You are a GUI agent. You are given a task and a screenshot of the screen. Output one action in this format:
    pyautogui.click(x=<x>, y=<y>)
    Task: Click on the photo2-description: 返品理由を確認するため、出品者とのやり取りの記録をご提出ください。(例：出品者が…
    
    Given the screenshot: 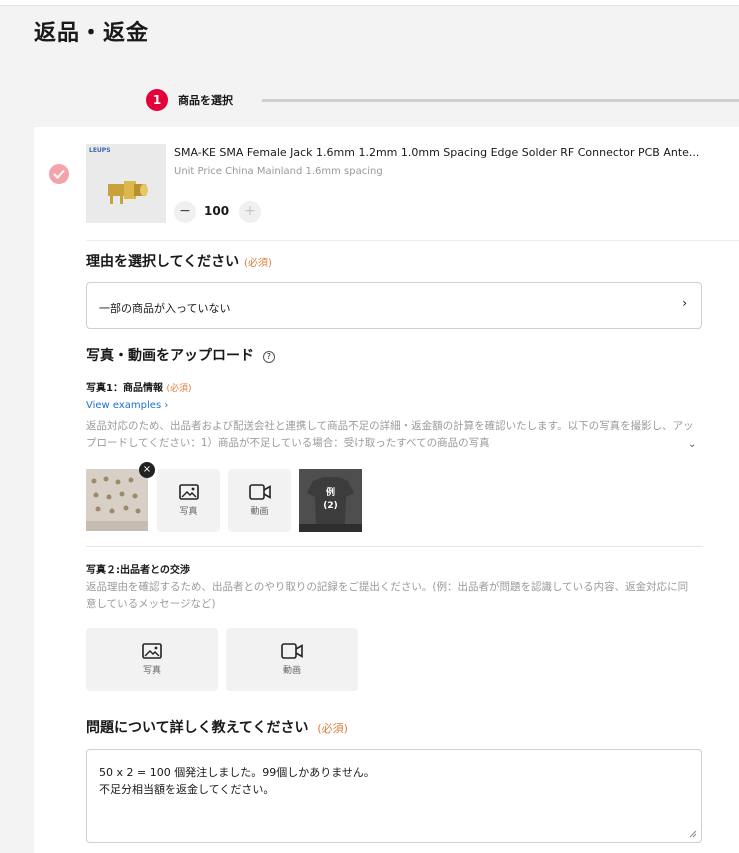 What is the action you would take?
    pyautogui.click(x=387, y=595)
    